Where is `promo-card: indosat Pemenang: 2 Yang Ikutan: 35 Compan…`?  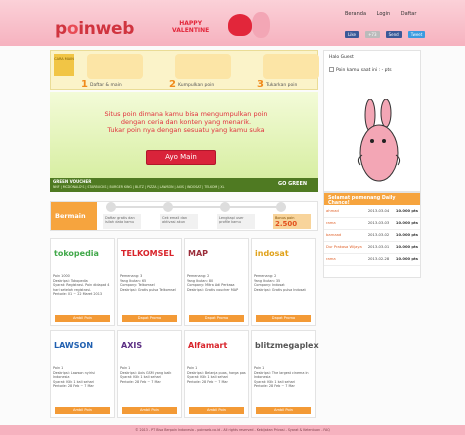 promo-card: indosat Pemenang: 2 Yang Ikutan: 35 Compan… is located at coordinates (283, 282).